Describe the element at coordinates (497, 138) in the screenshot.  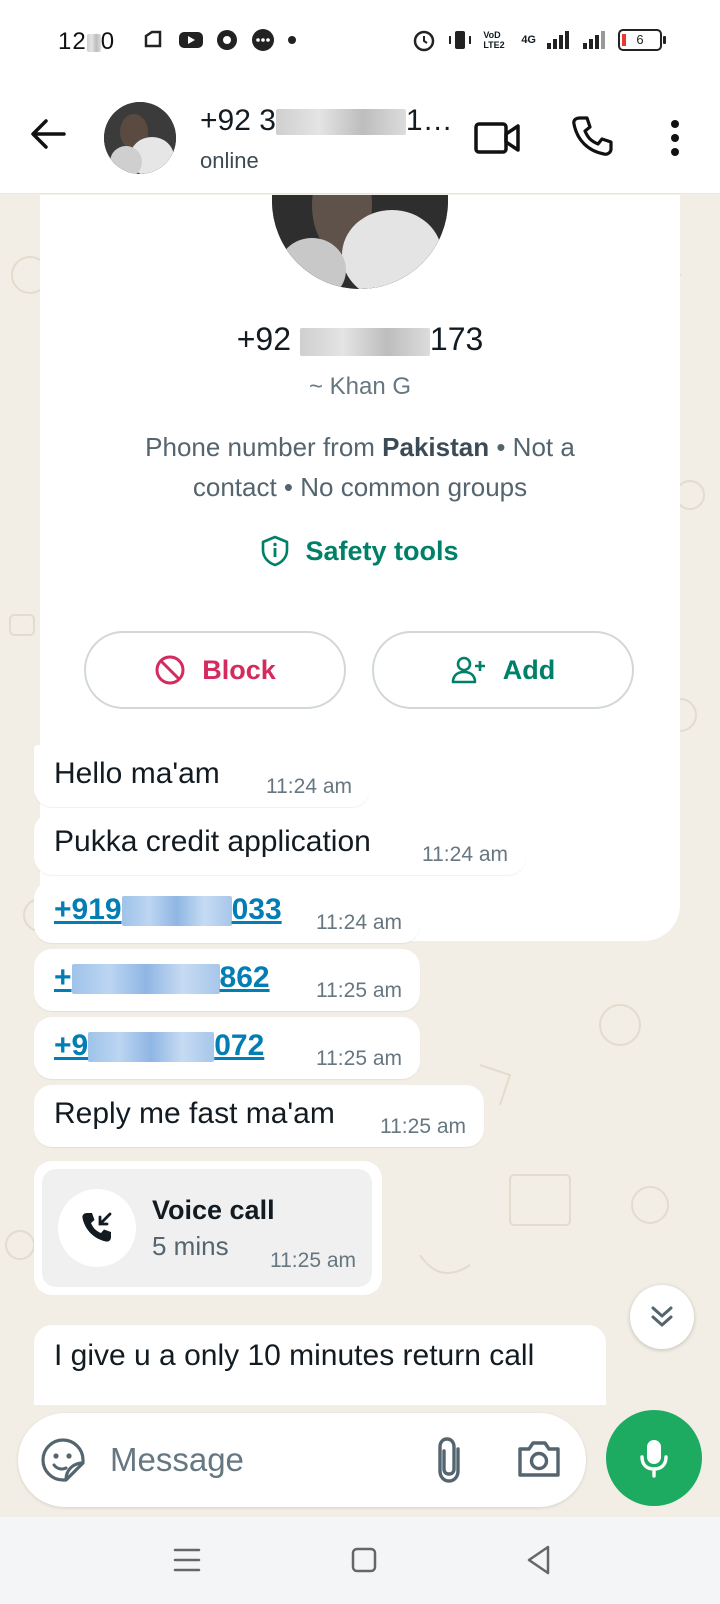
I see `video-call-icon` at that location.